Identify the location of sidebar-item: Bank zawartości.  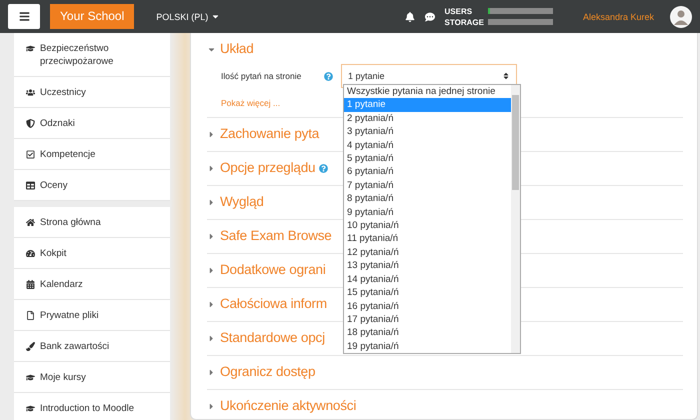
(92, 346).